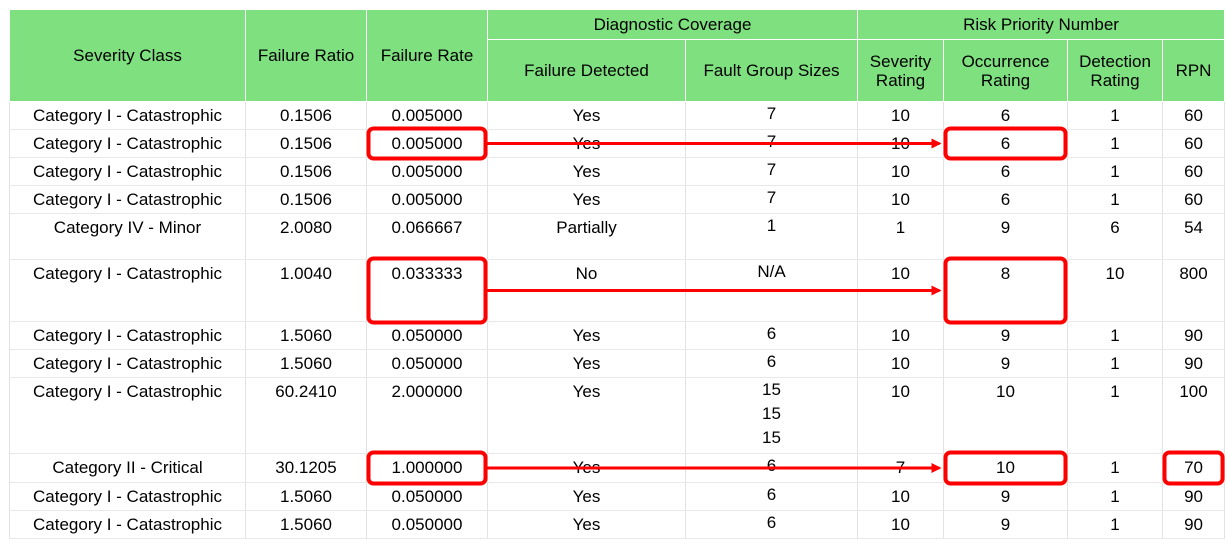 This screenshot has width=1227, height=554. I want to click on header-fault-group-sizes: Fault Group Sizes, so click(771, 70).